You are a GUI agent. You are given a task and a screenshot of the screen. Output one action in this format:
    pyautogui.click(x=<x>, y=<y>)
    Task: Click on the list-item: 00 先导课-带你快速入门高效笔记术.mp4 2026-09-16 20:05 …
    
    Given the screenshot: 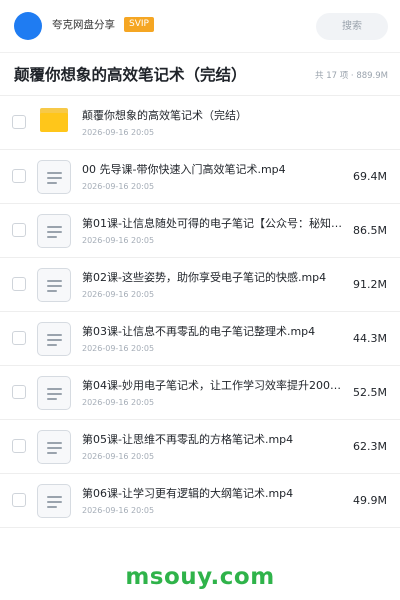 What is the action you would take?
    pyautogui.click(x=200, y=177)
    